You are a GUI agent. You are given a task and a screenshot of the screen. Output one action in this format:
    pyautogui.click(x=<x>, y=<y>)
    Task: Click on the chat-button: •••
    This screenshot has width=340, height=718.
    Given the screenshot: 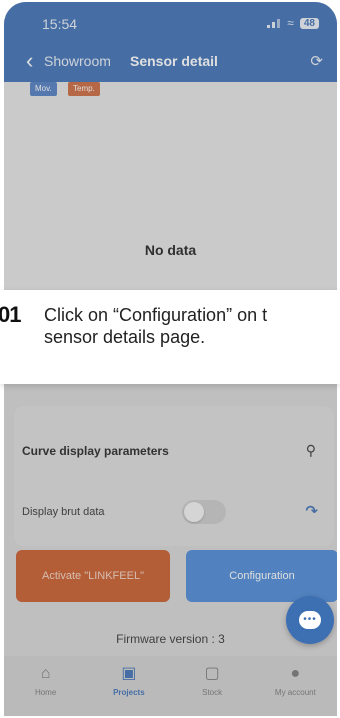 What is the action you would take?
    pyautogui.click(x=310, y=620)
    